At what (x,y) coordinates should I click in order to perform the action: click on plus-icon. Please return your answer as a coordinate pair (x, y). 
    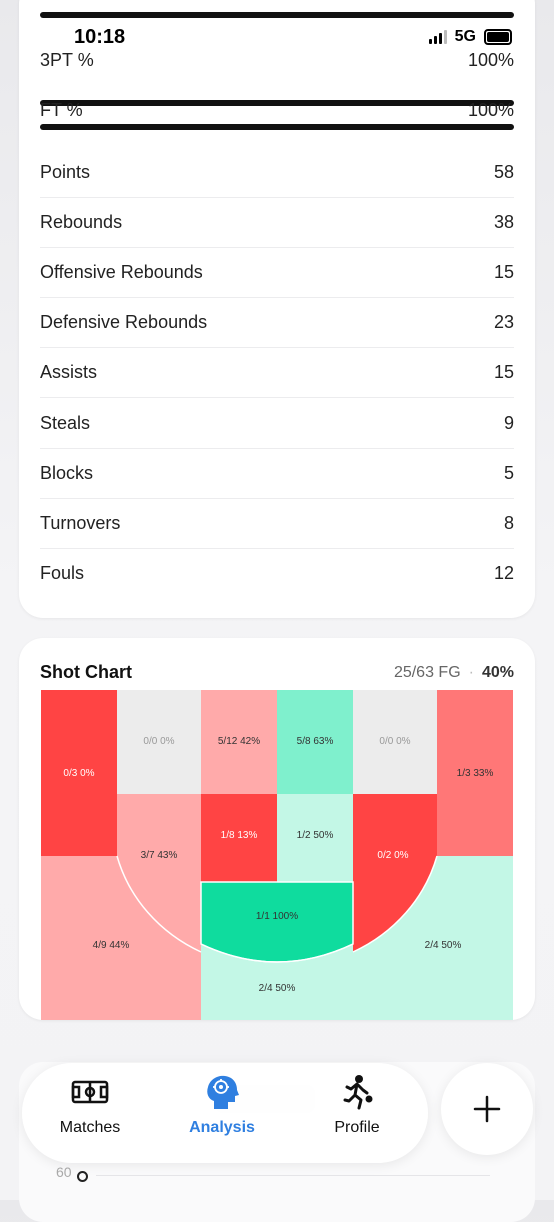
    Looking at the image, I should click on (487, 1109).